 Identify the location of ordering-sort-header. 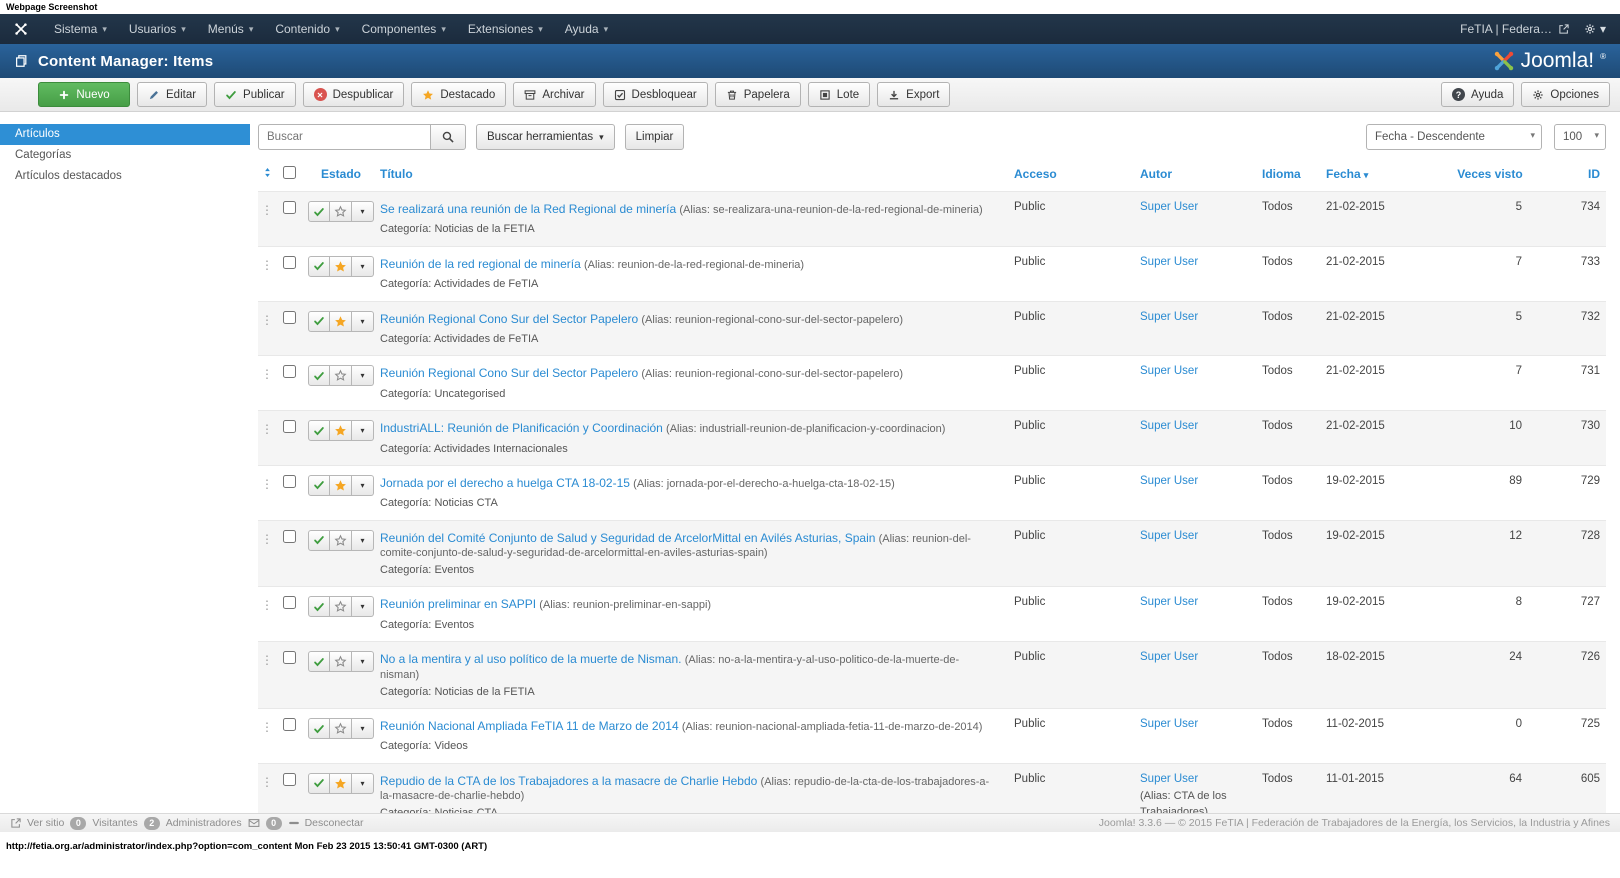
(267, 174).